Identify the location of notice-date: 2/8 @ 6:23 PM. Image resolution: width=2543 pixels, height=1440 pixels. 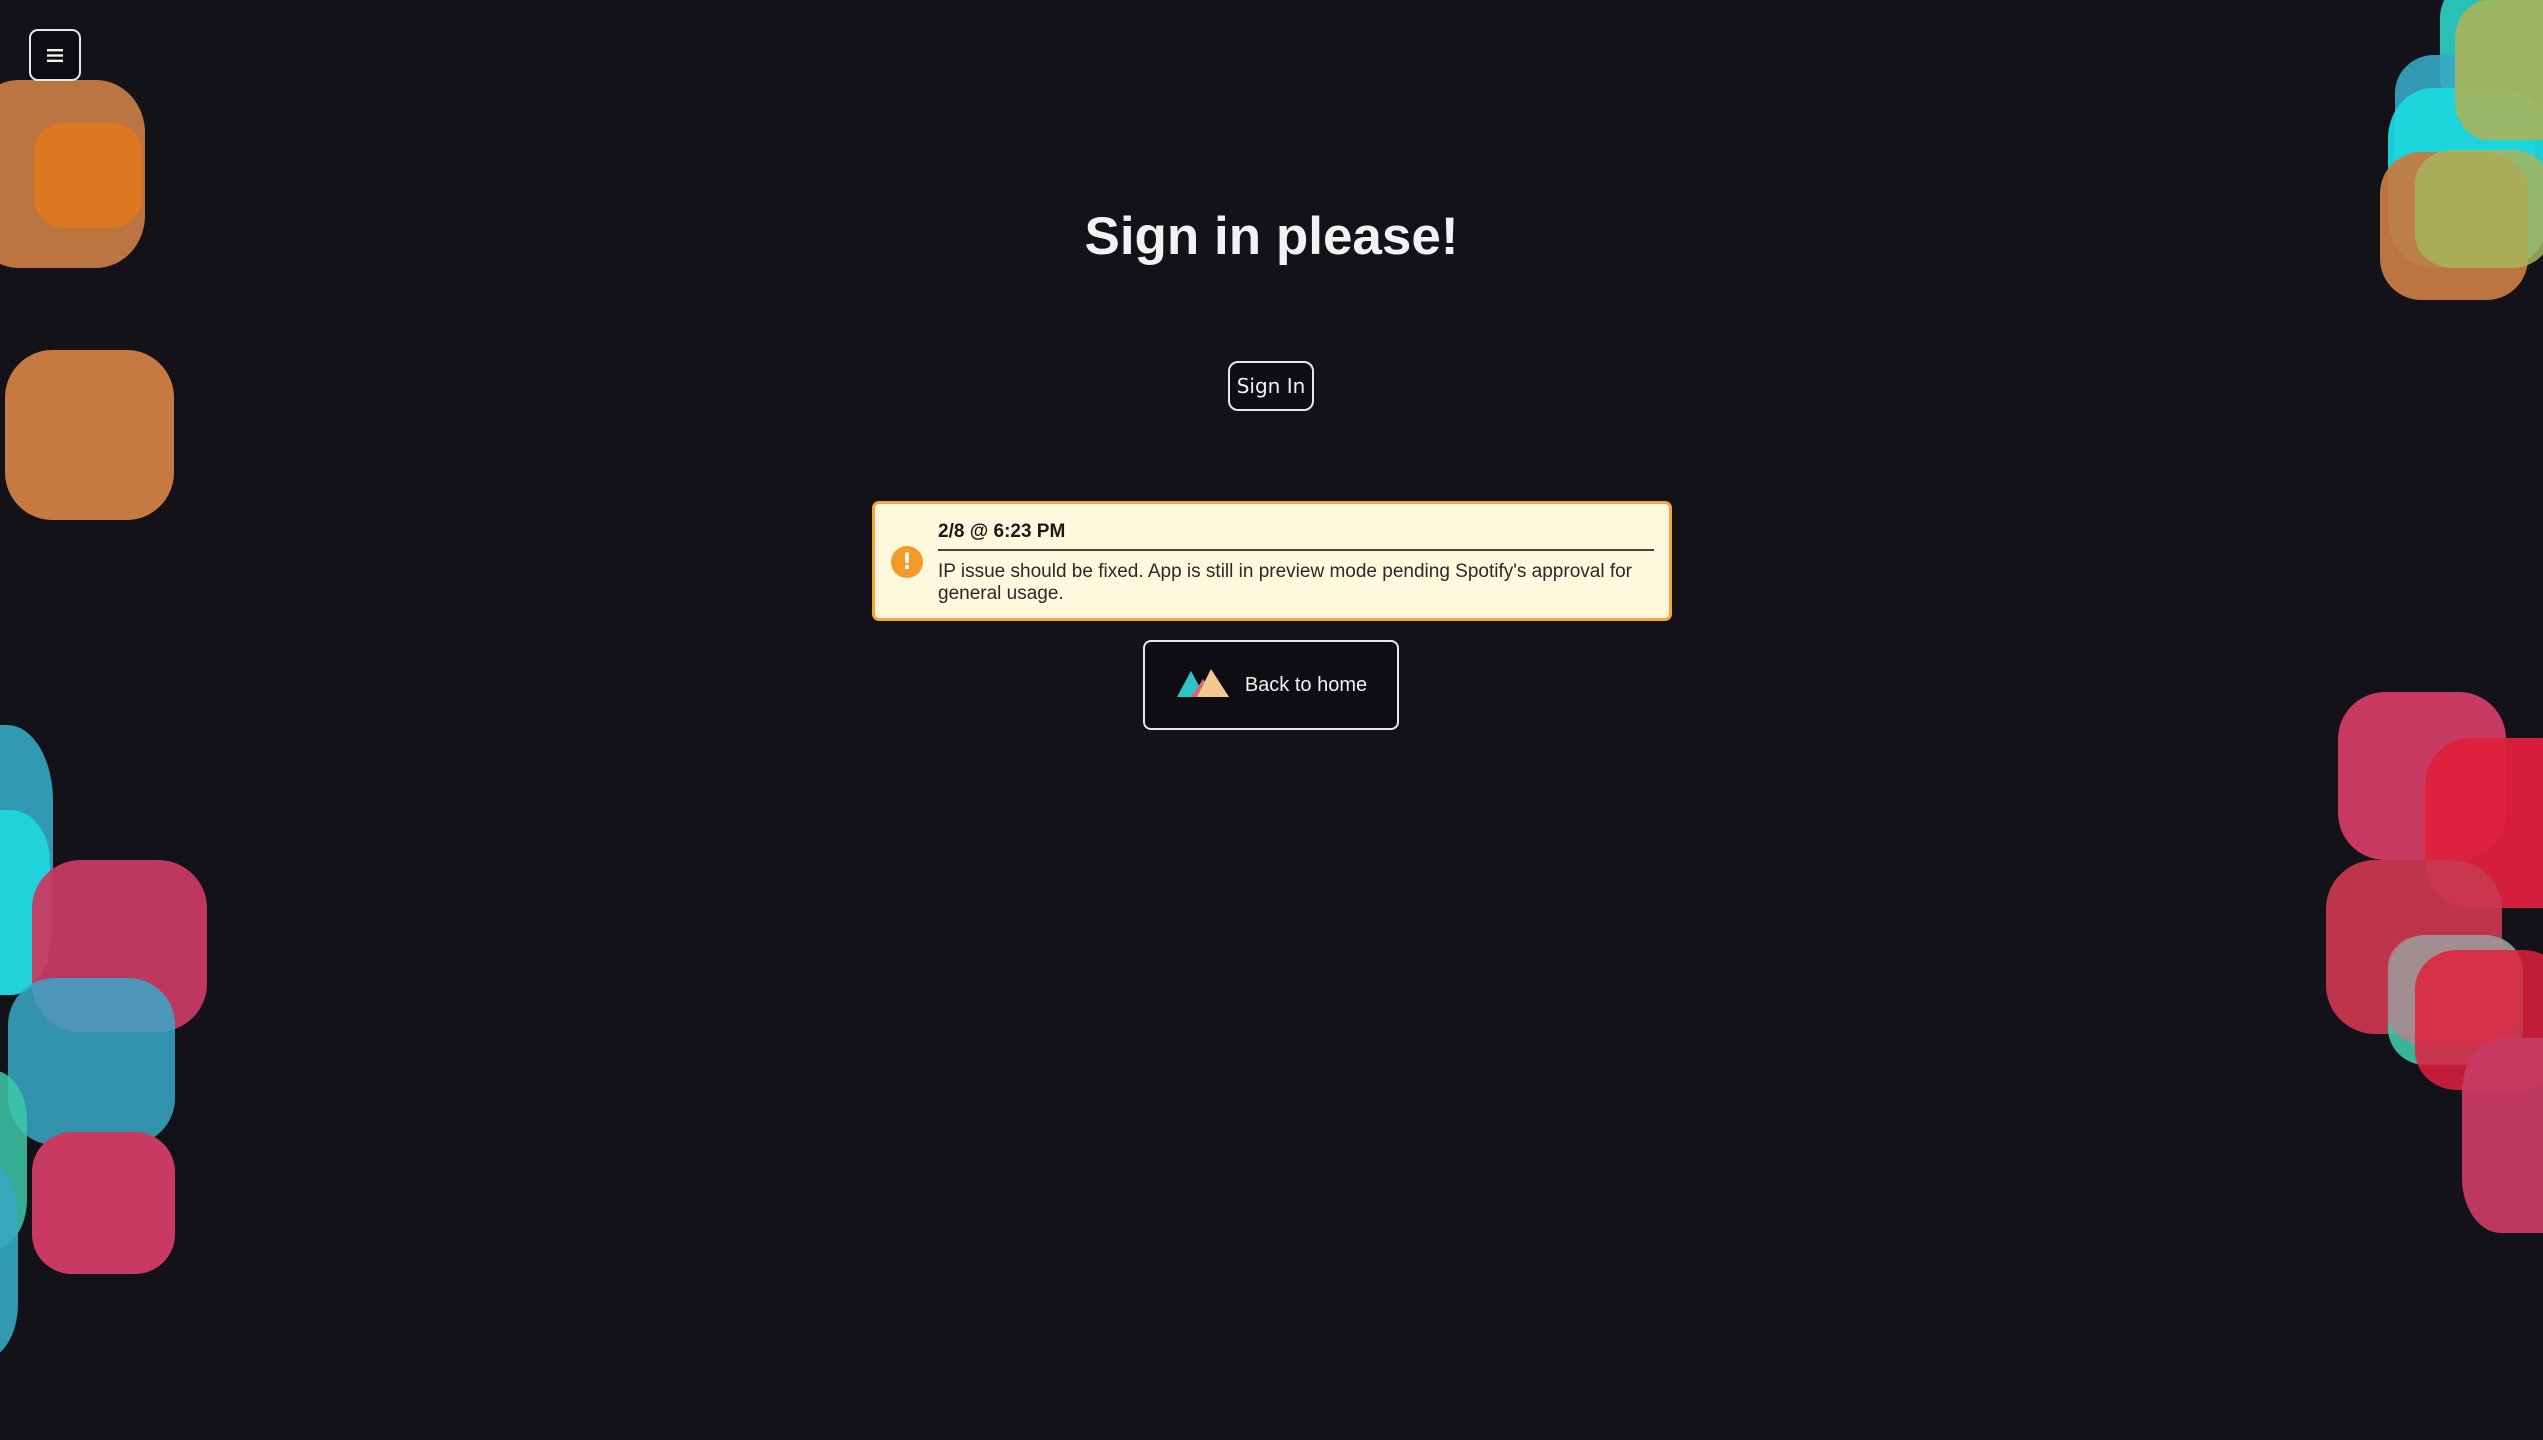
(1002, 531).